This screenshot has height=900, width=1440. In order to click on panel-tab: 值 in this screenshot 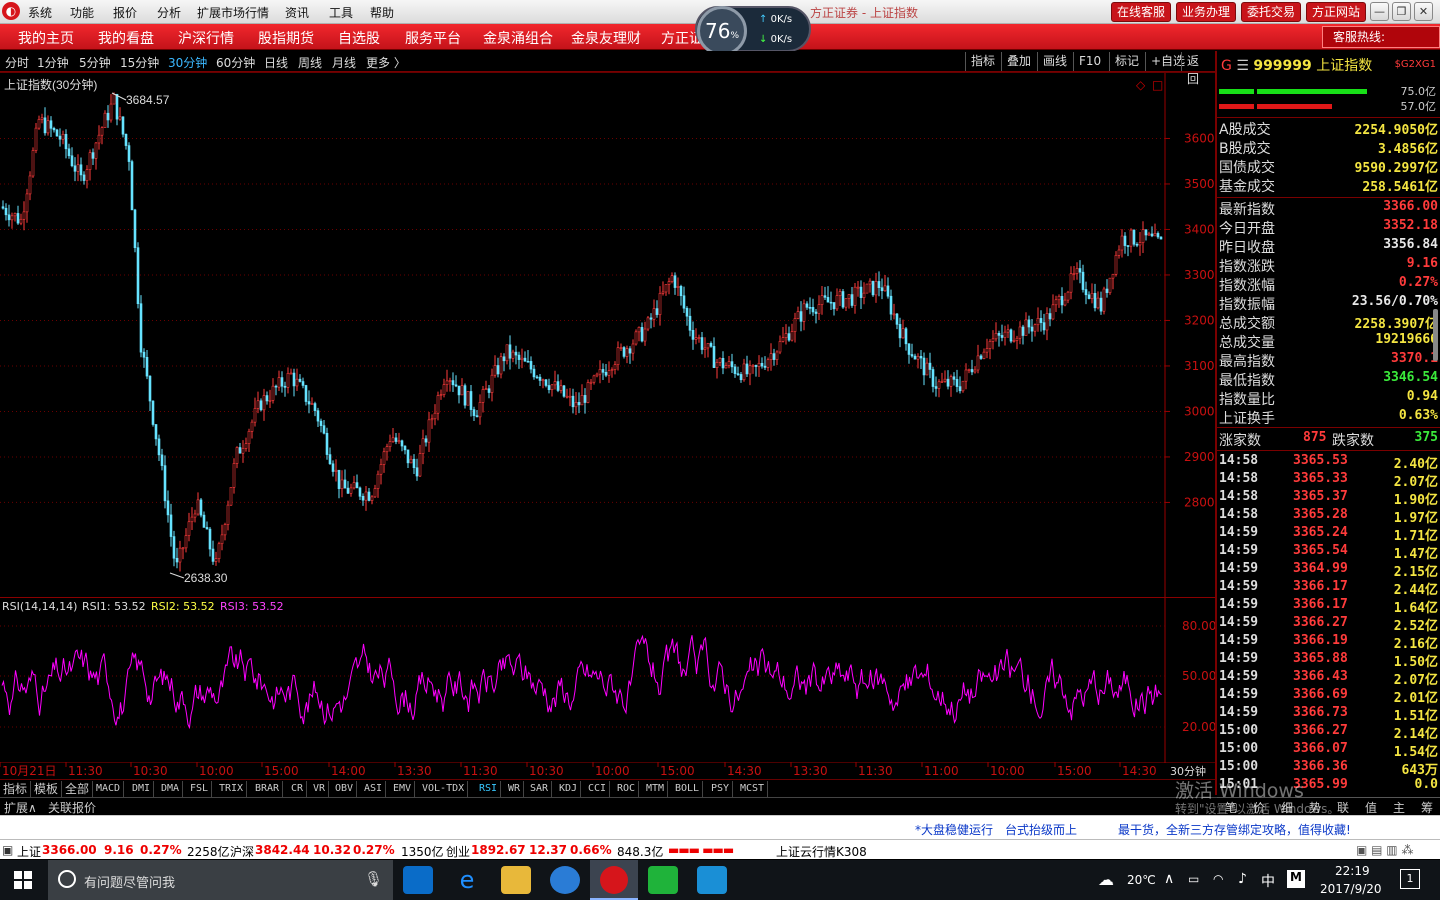, I will do `click(1371, 807)`.